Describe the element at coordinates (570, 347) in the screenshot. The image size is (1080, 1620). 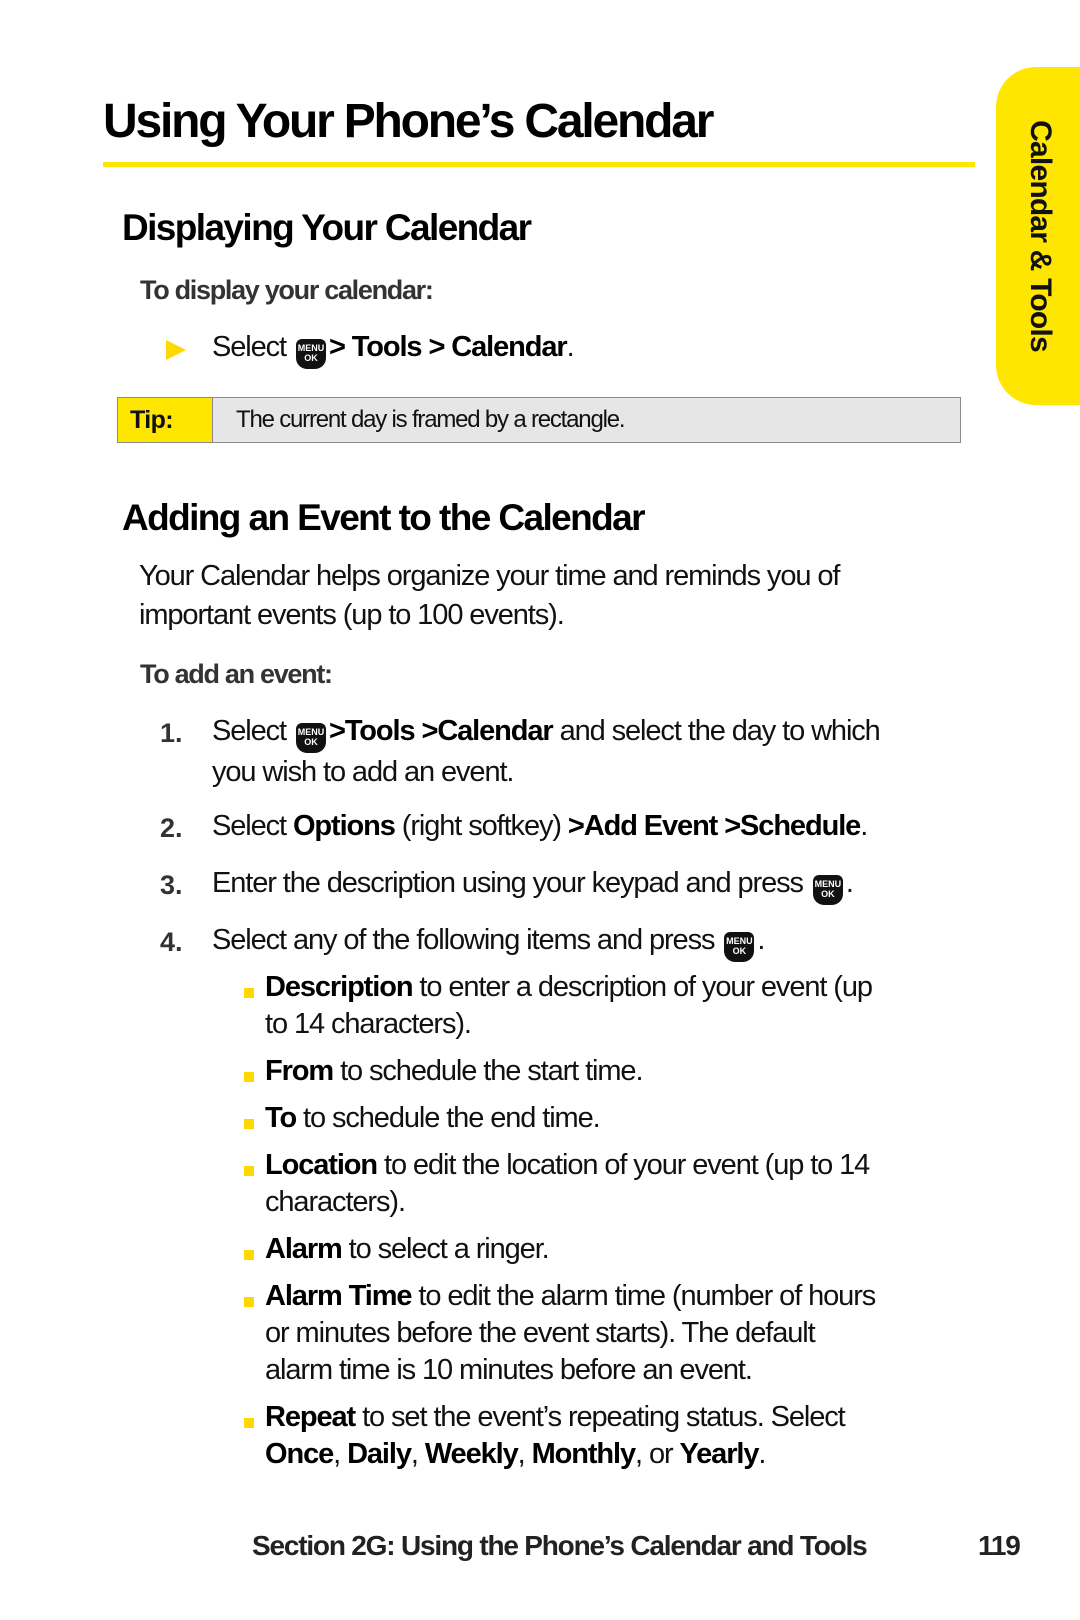
I see `step-suffix: .` at that location.